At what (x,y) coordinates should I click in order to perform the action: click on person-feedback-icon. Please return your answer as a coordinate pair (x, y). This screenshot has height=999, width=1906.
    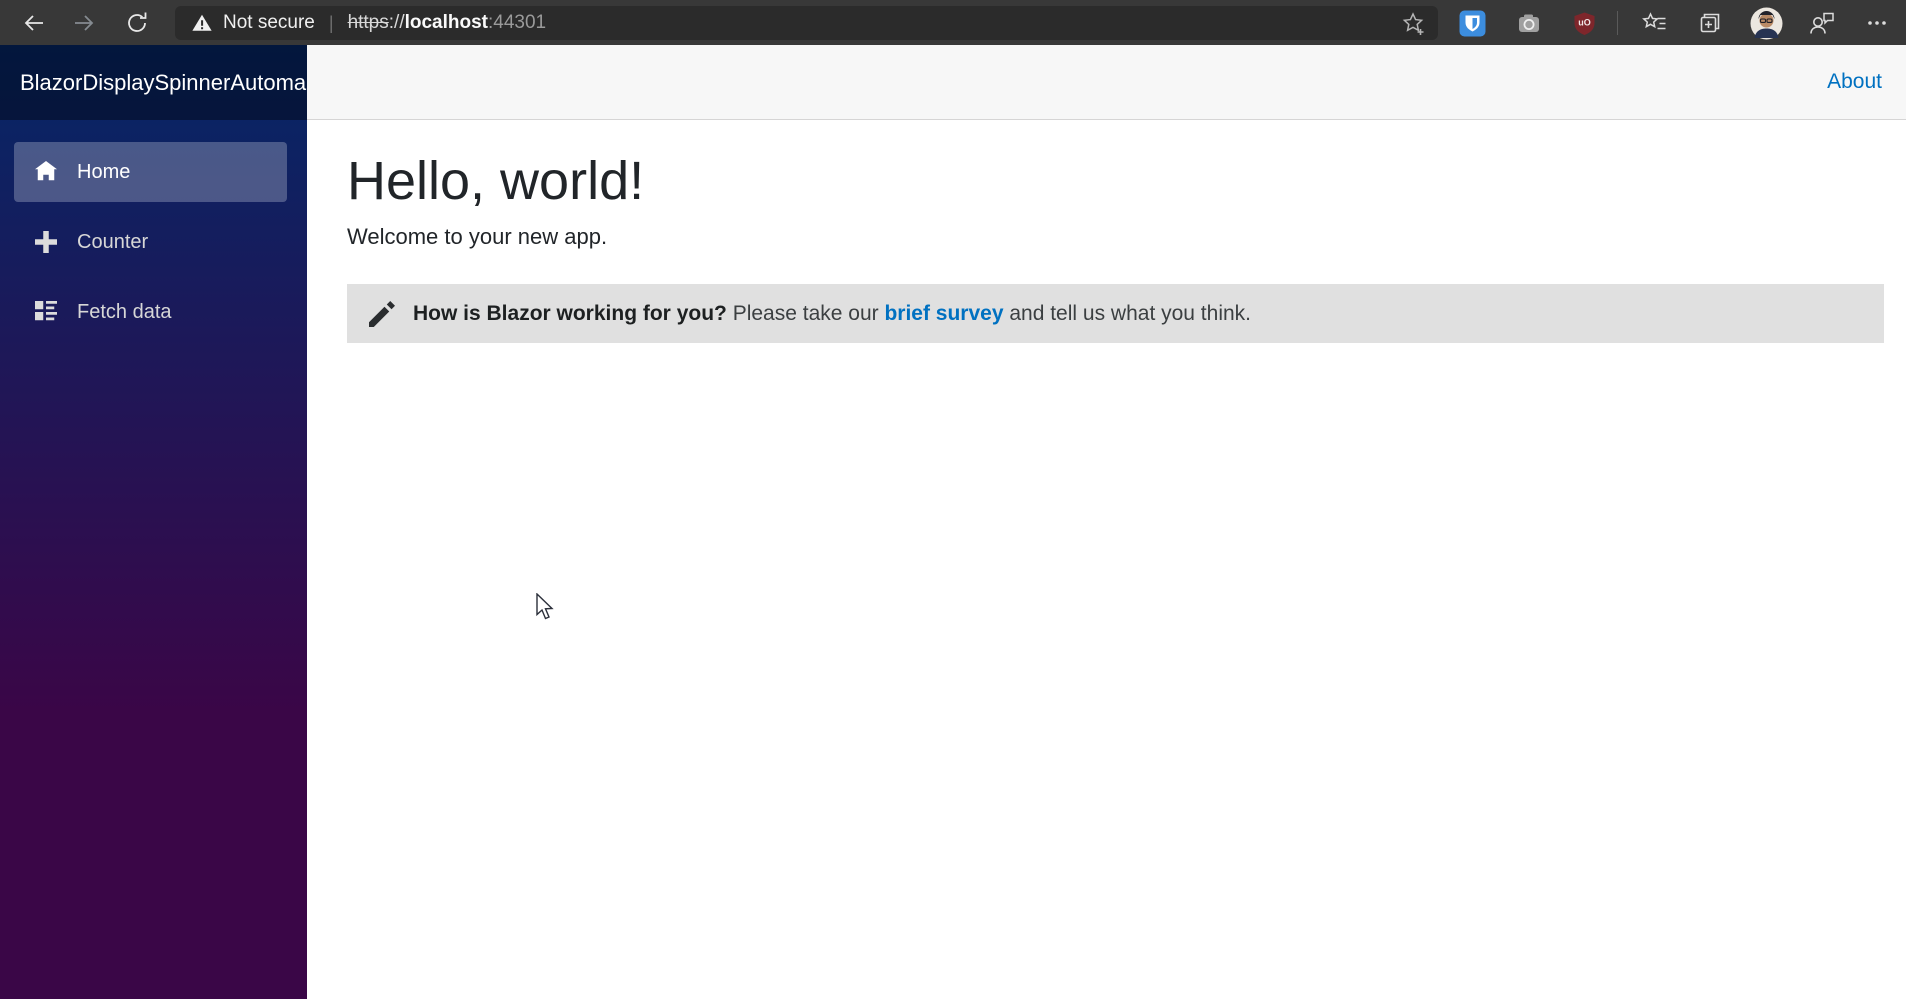
    Looking at the image, I should click on (1822, 23).